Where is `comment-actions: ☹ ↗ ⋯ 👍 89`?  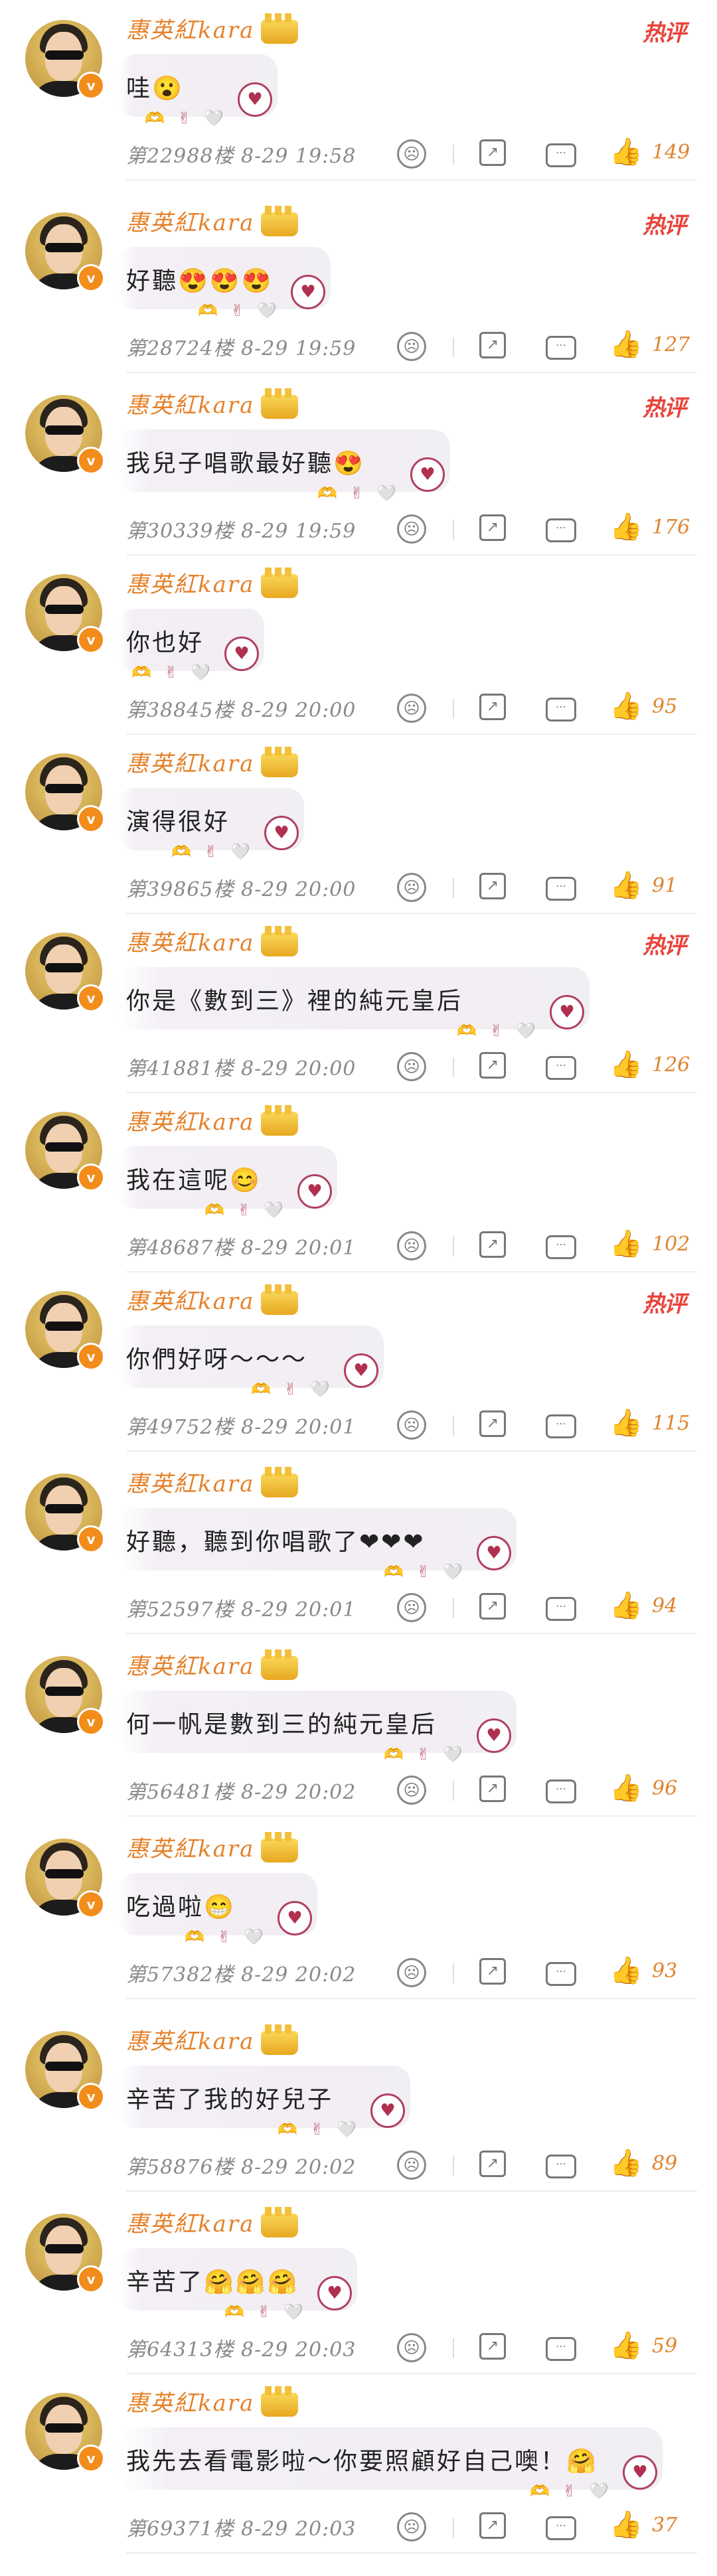 comment-actions: ☹ ↗ ⋯ 👍 89 is located at coordinates (358, 2166).